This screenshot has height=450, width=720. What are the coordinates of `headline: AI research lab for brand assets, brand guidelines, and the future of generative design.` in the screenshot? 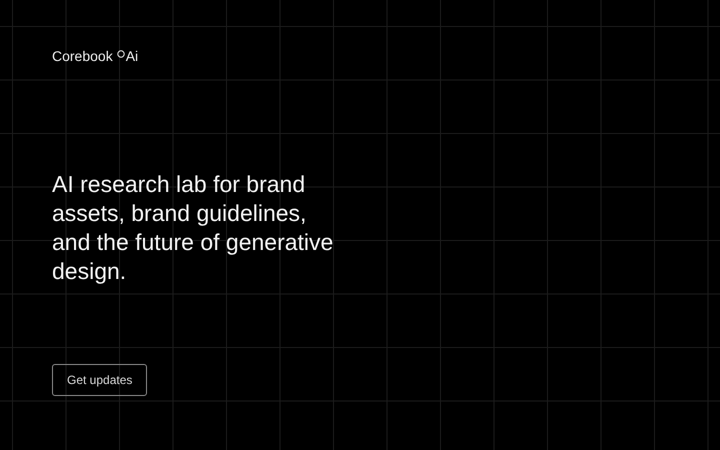 It's located at (193, 228).